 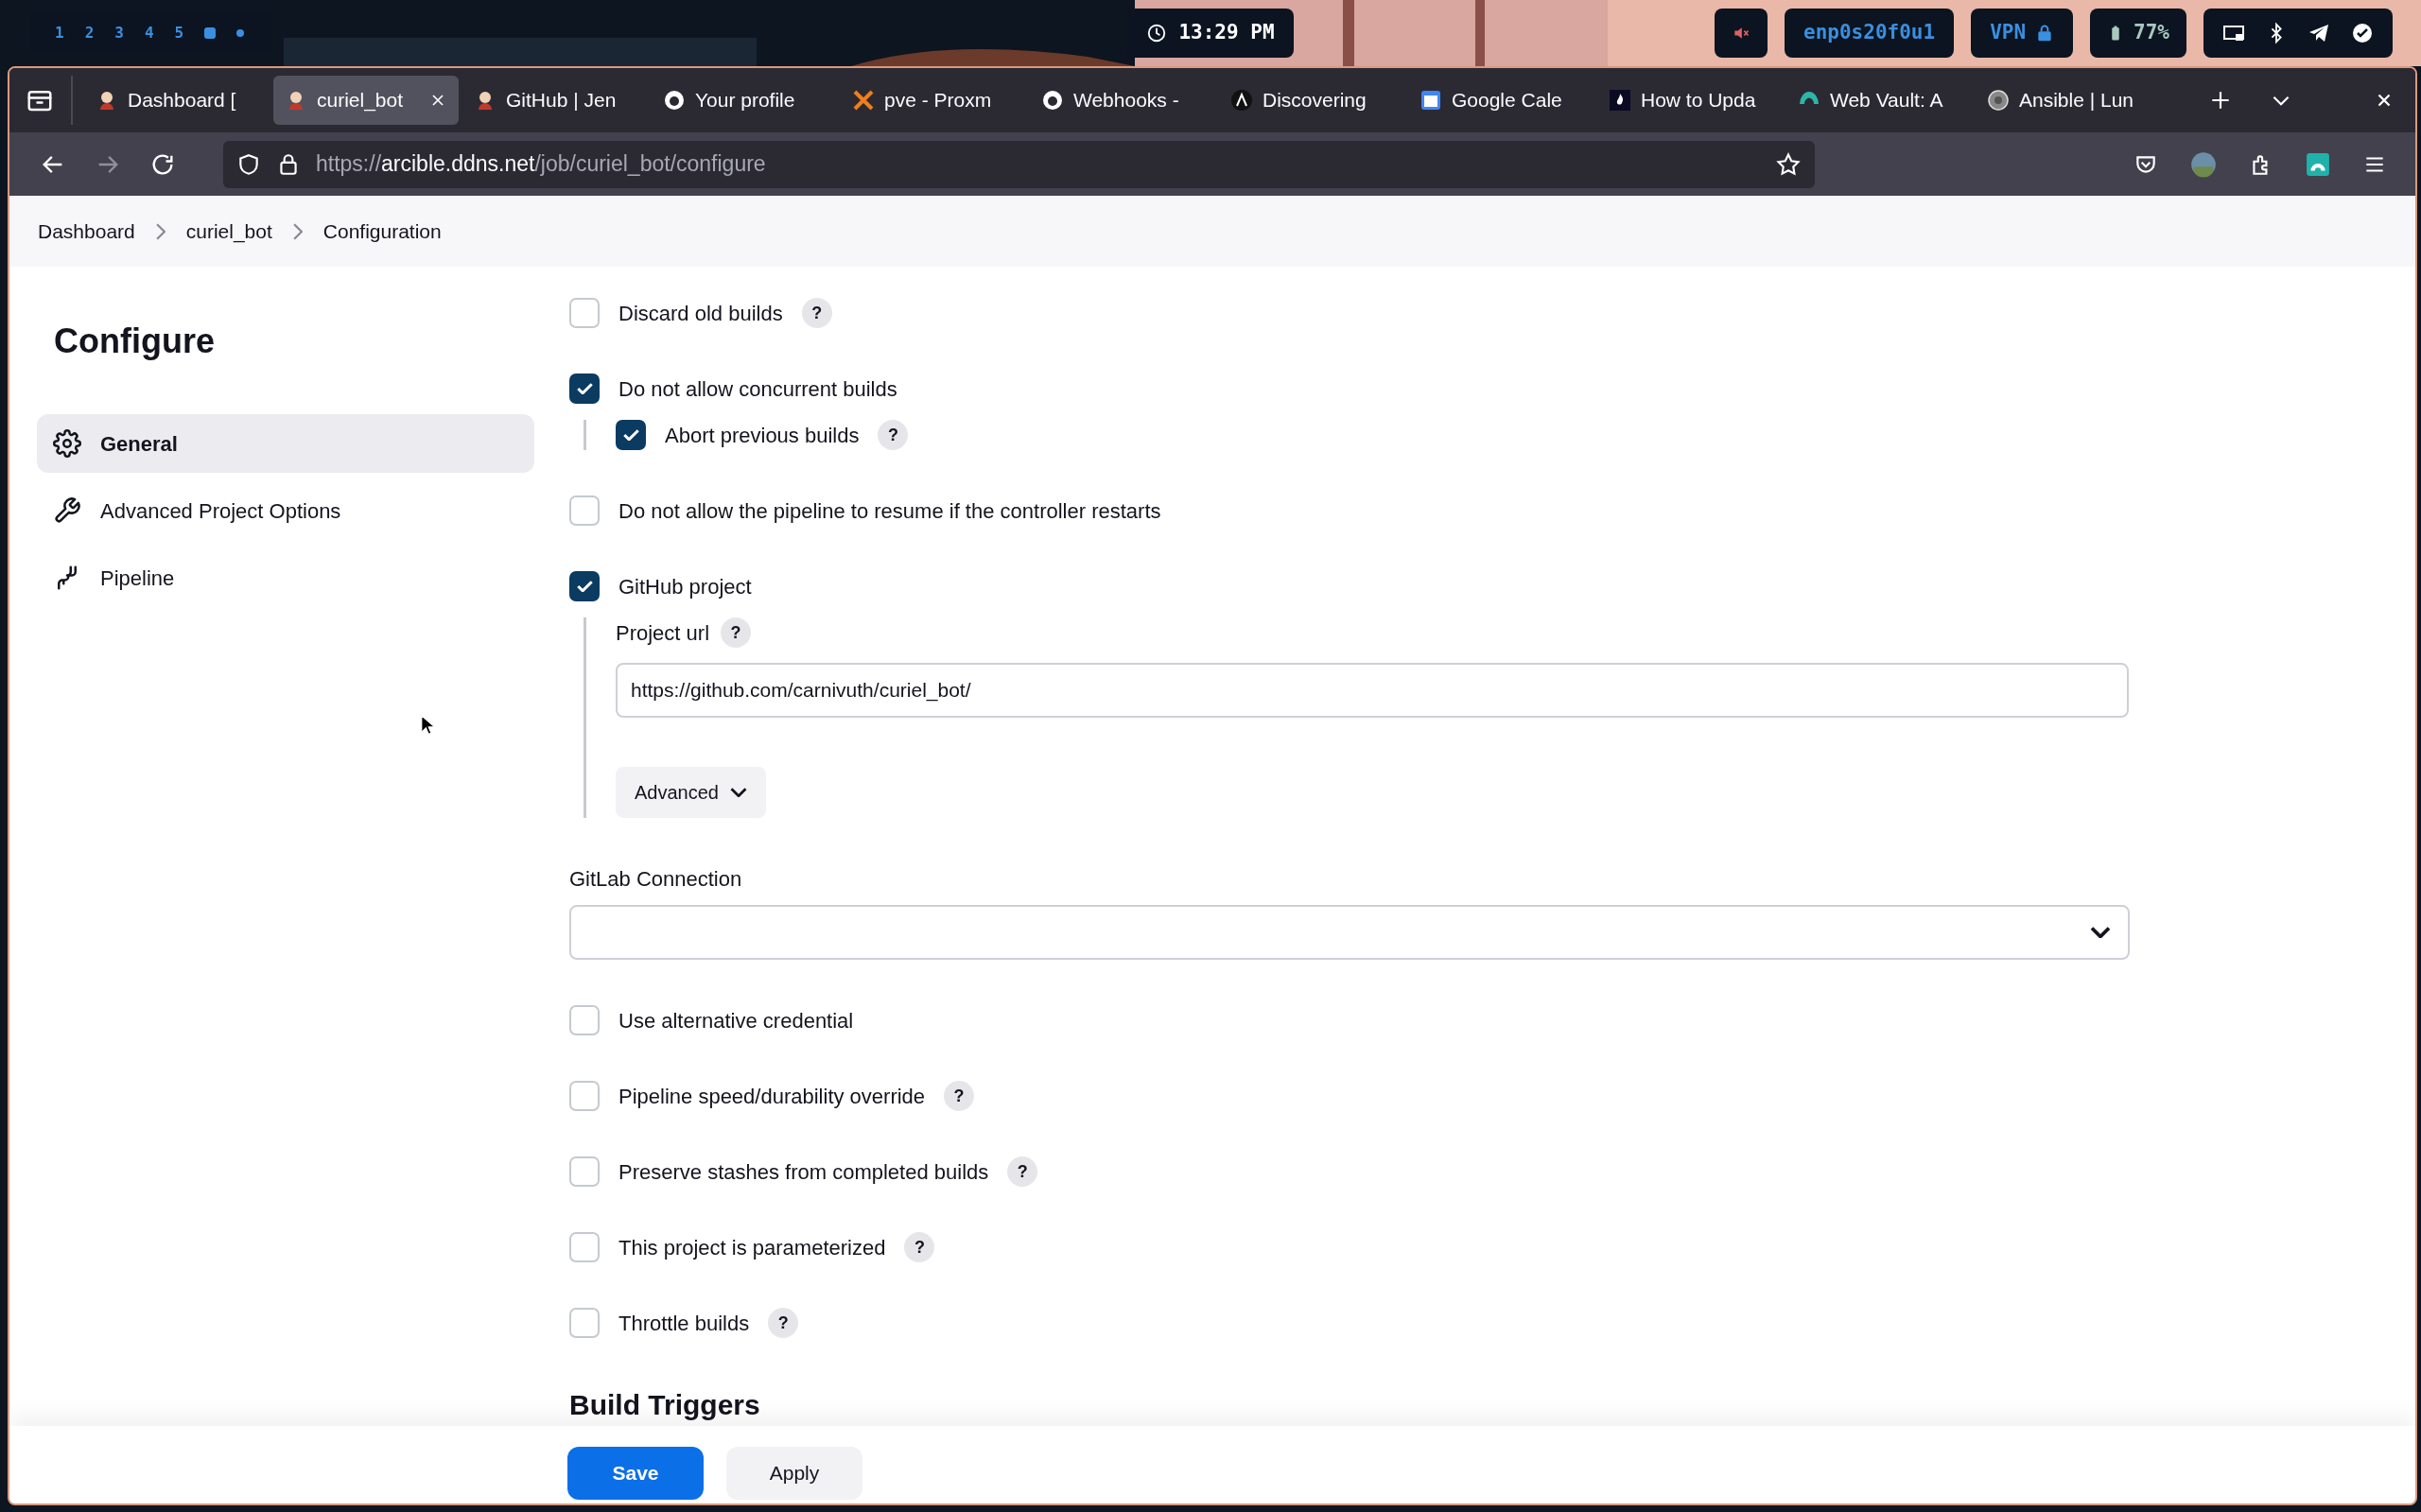 What do you see at coordinates (665, 1405) in the screenshot?
I see `section-heading: Build Triggers` at bounding box center [665, 1405].